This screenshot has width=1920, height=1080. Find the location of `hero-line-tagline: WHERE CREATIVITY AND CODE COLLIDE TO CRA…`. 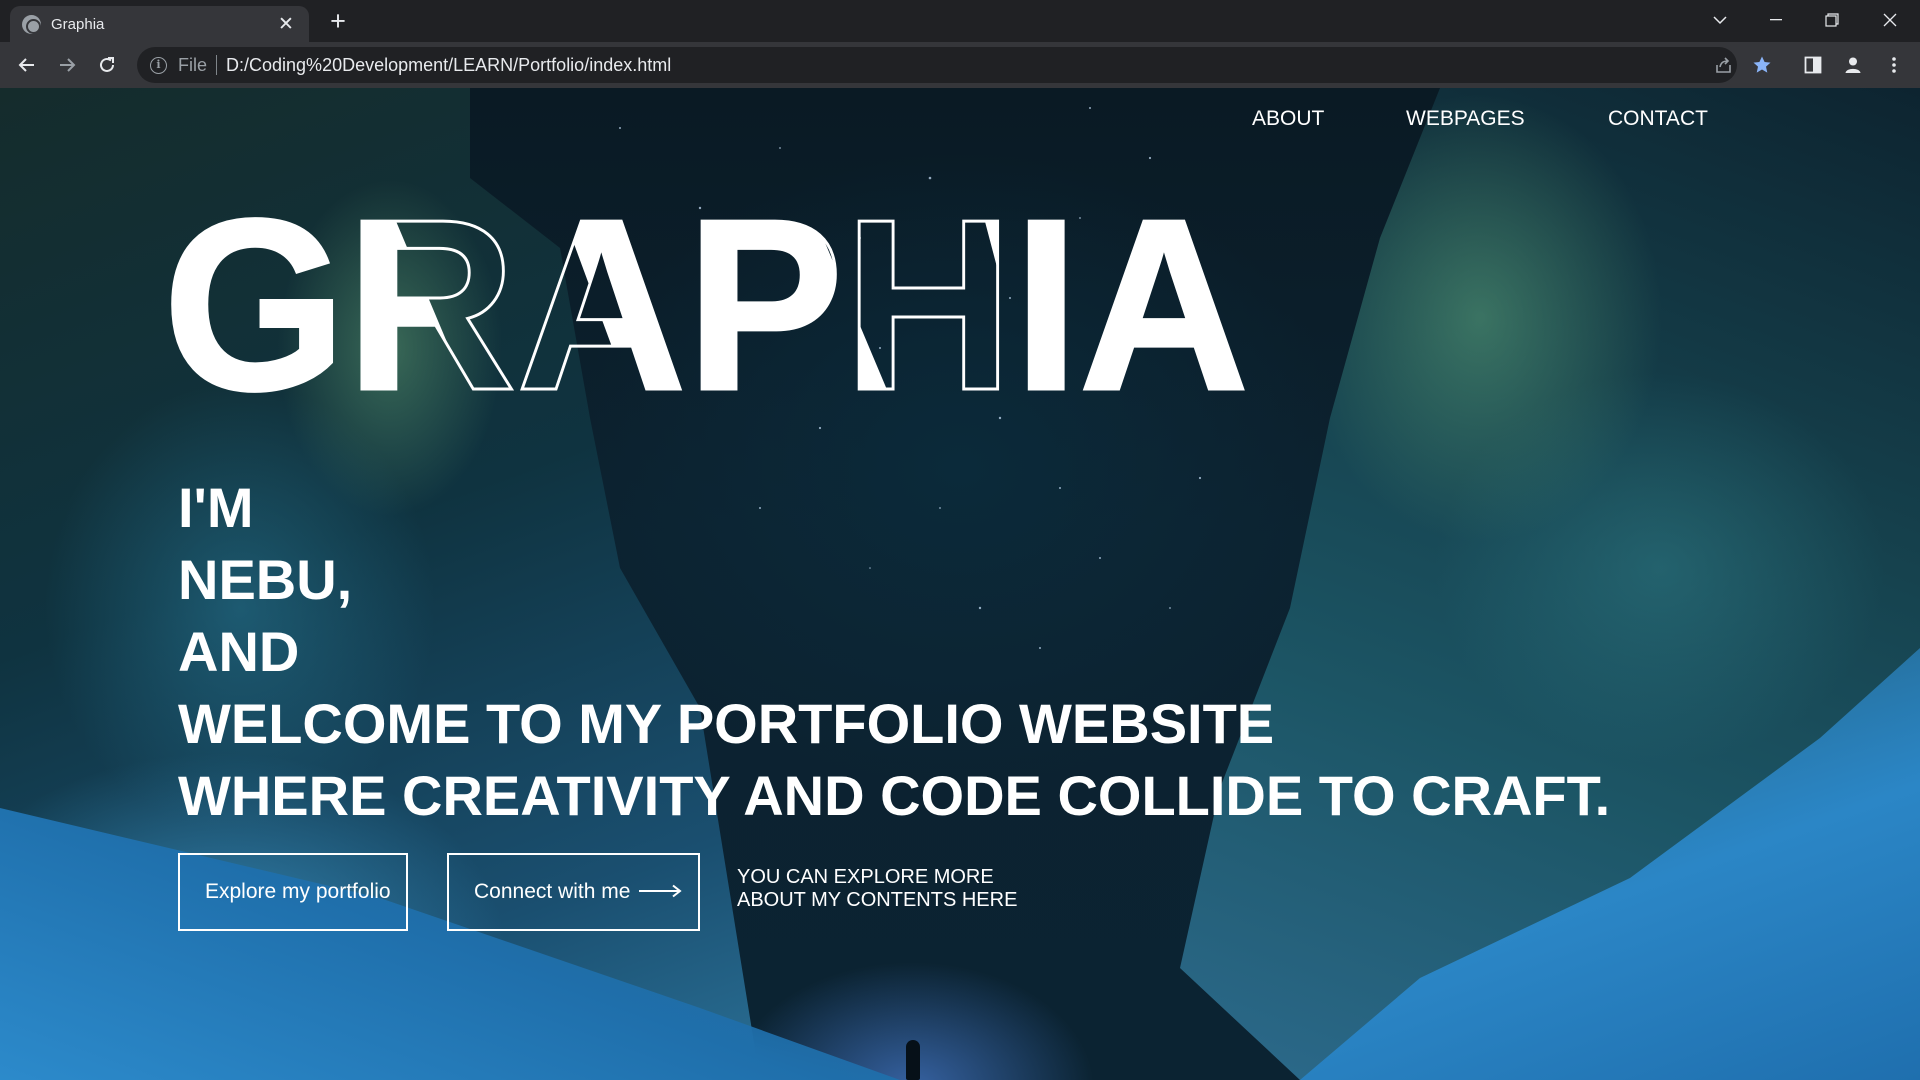

hero-line-tagline: WHERE CREATIVITY AND CODE COLLIDE TO CRA… is located at coordinates (894, 795).